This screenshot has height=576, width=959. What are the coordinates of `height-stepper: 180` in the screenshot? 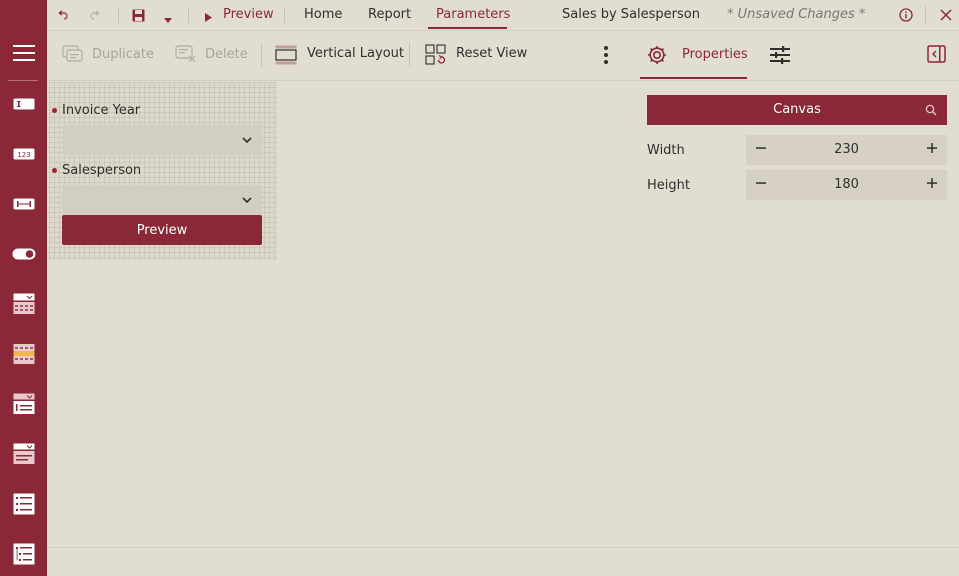 It's located at (846, 185).